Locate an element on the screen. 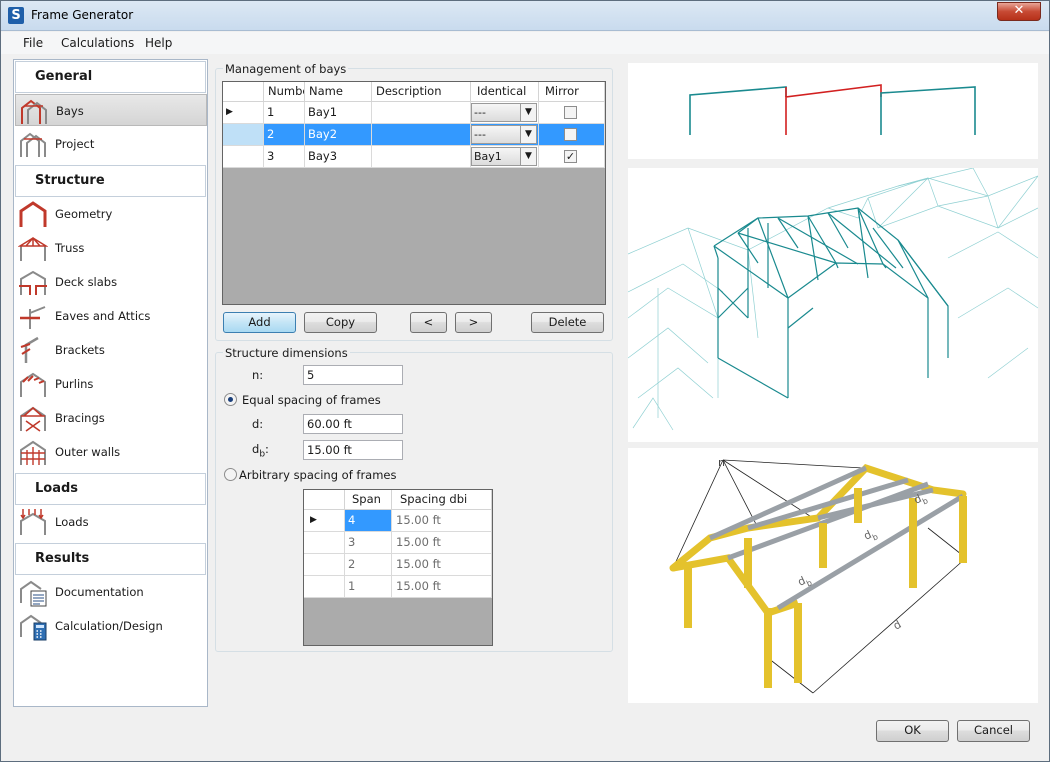 This screenshot has width=1050, height=762. ok-button: OK is located at coordinates (912, 731).